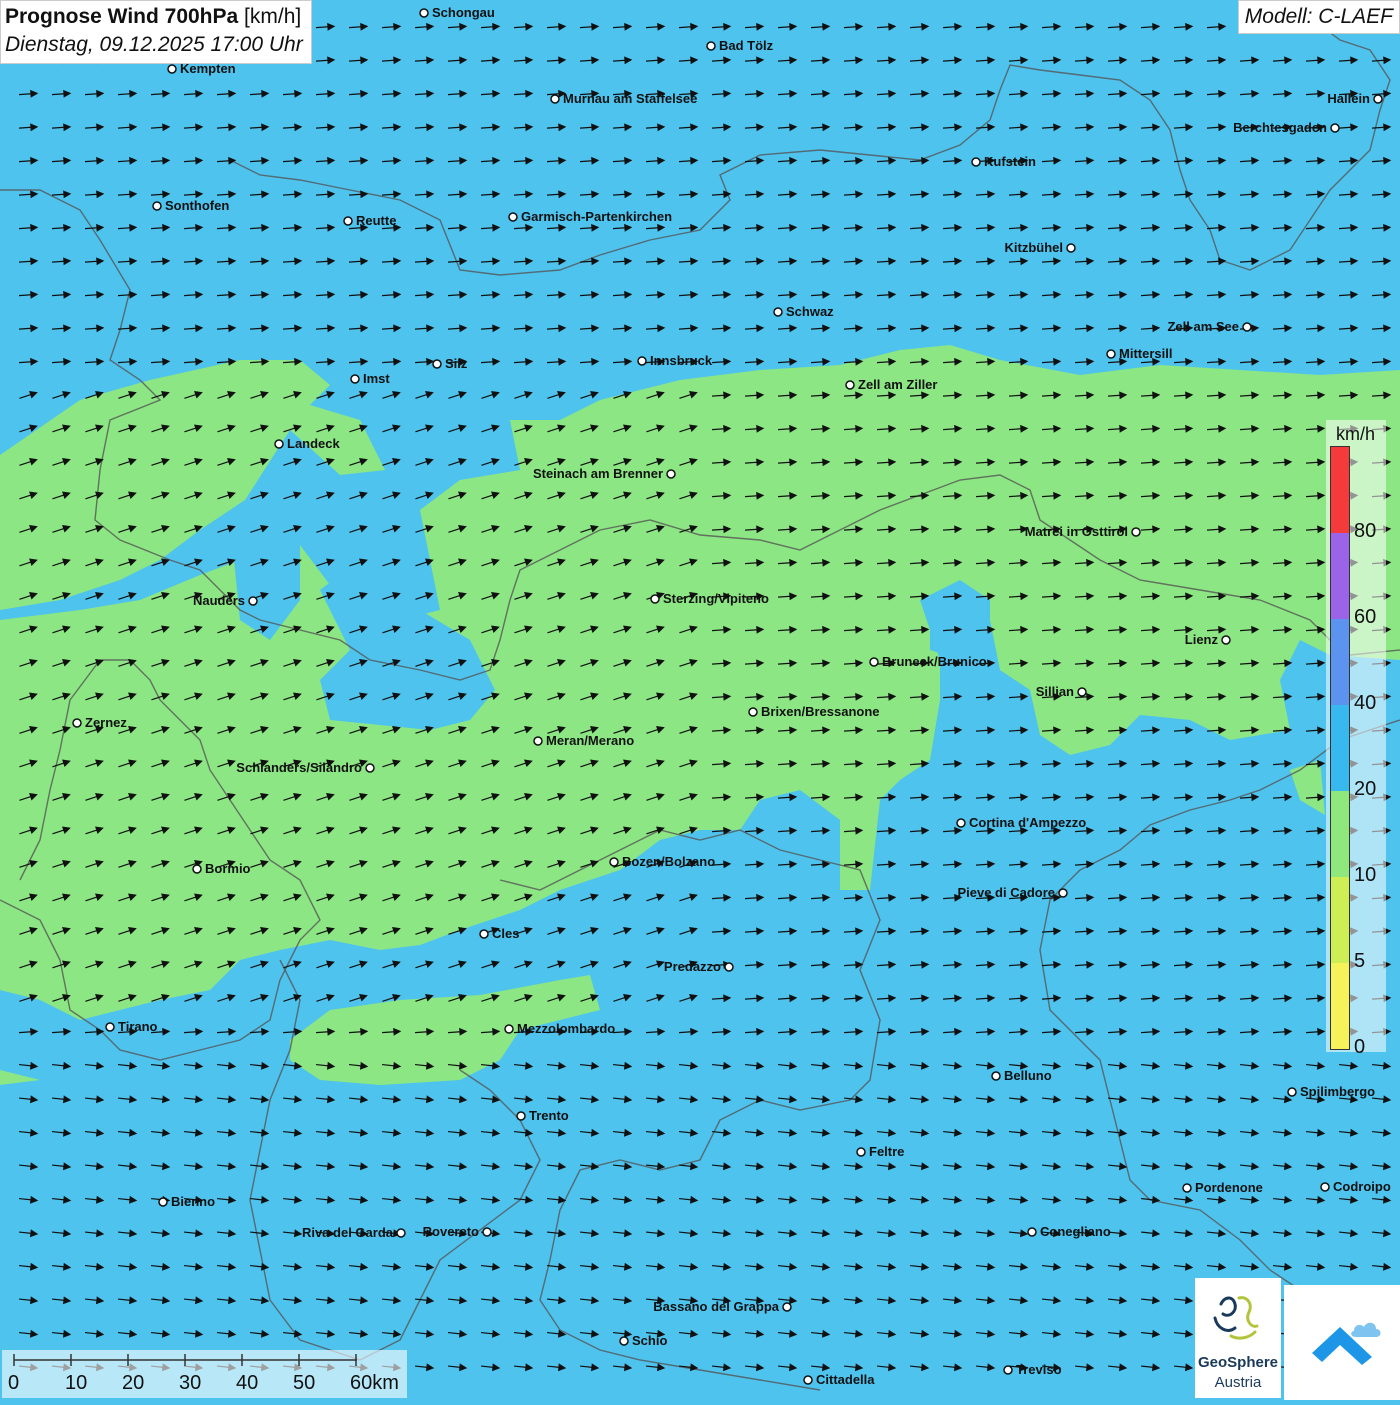 This screenshot has height=1405, width=1400. What do you see at coordinates (566, 1028) in the screenshot?
I see `city-label: Mezzolombardo` at bounding box center [566, 1028].